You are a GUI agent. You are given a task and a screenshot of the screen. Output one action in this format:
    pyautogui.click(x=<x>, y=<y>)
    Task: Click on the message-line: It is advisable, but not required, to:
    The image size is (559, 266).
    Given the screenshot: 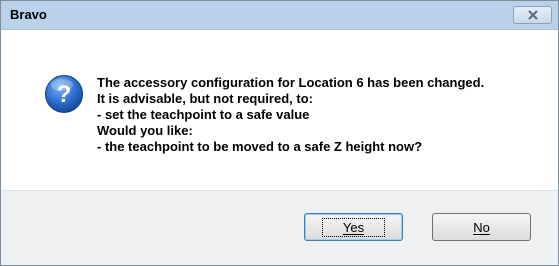 What is the action you would take?
    pyautogui.click(x=205, y=98)
    